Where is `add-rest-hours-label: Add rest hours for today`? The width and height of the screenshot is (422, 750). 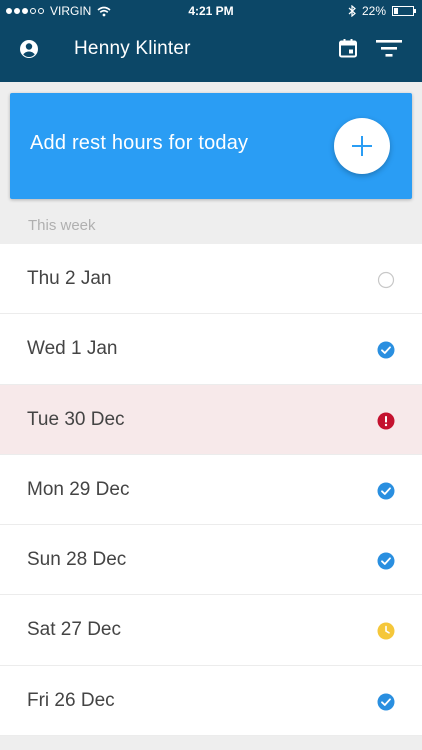 add-rest-hours-label: Add rest hours for today is located at coordinates (139, 143).